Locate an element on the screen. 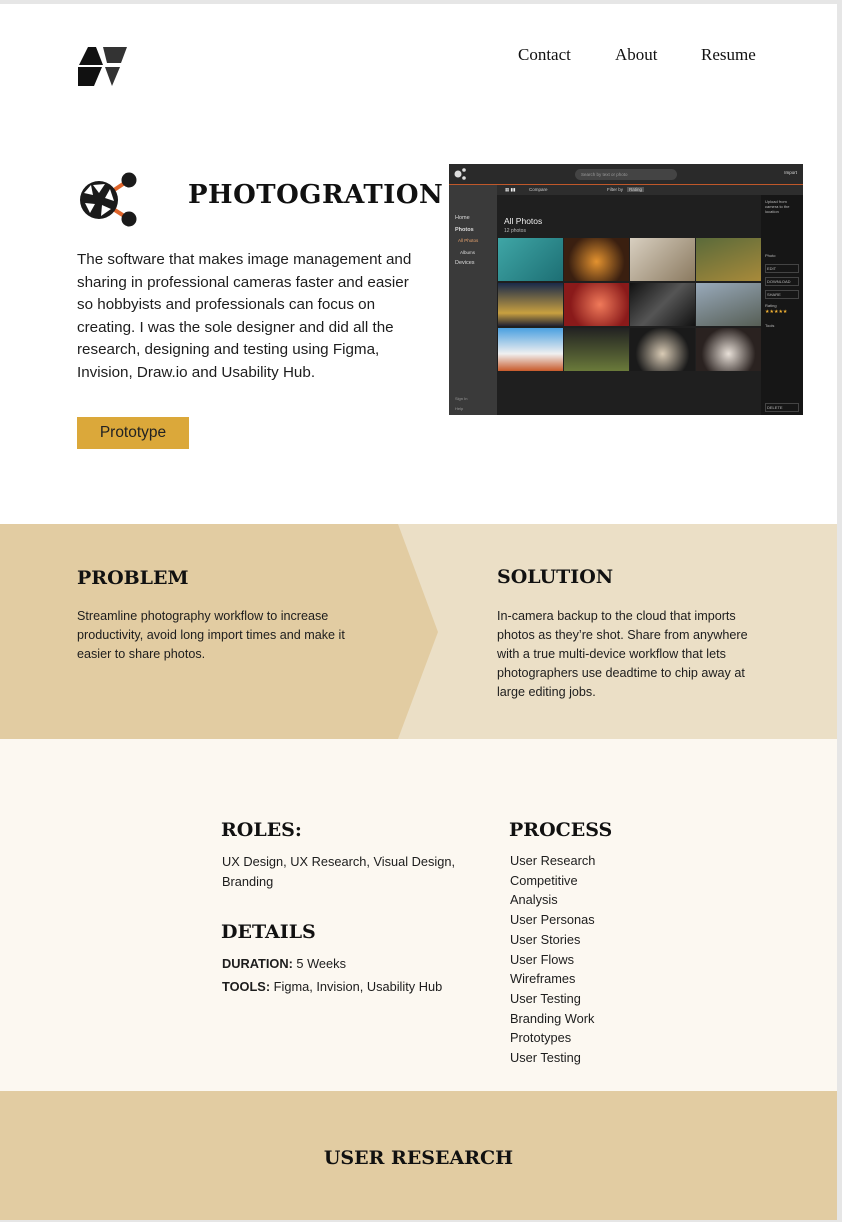 Image resolution: width=842 pixels, height=1222 pixels. process-item: User Stories is located at coordinates (545, 939).